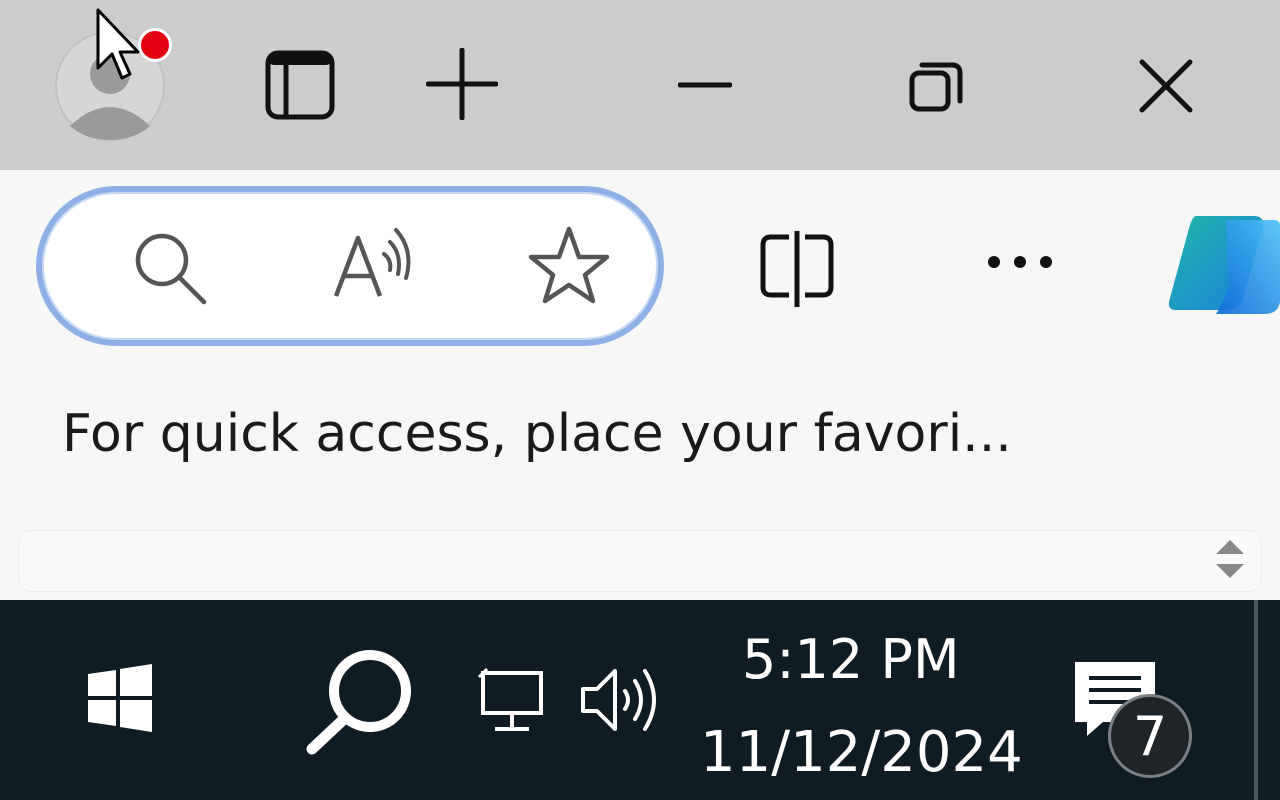 The image size is (1280, 800). I want to click on more-options-button, so click(1020, 262).